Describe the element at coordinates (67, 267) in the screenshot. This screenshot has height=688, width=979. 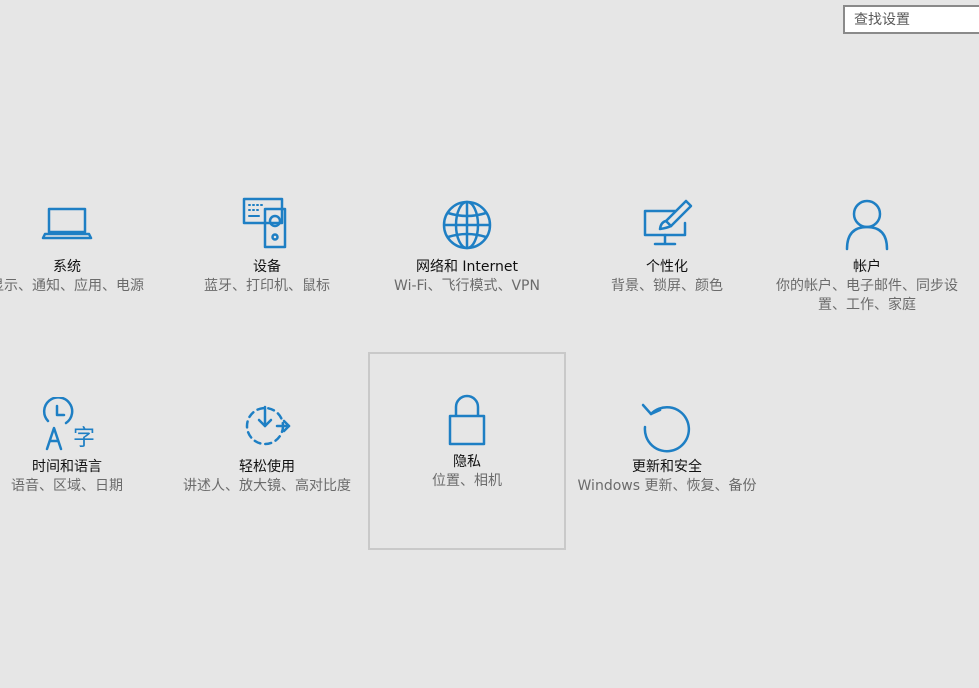
I see `tile-title: 系统` at that location.